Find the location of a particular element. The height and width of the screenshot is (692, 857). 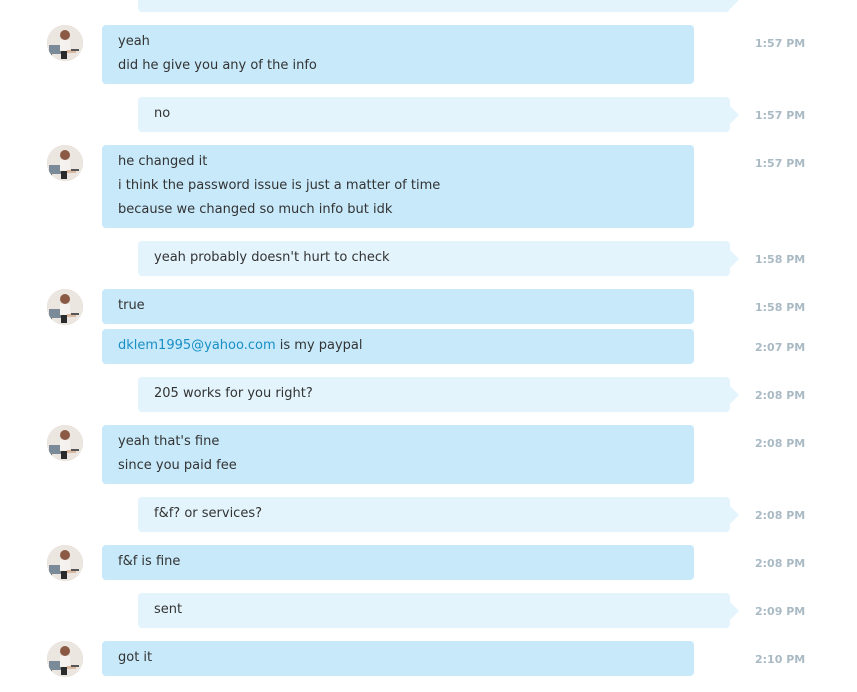

message-text: f&f is fine is located at coordinates (149, 561).